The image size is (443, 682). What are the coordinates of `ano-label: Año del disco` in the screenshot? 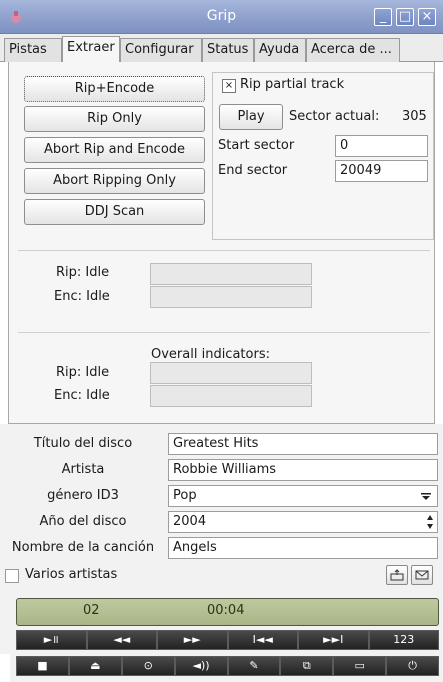 It's located at (83, 521).